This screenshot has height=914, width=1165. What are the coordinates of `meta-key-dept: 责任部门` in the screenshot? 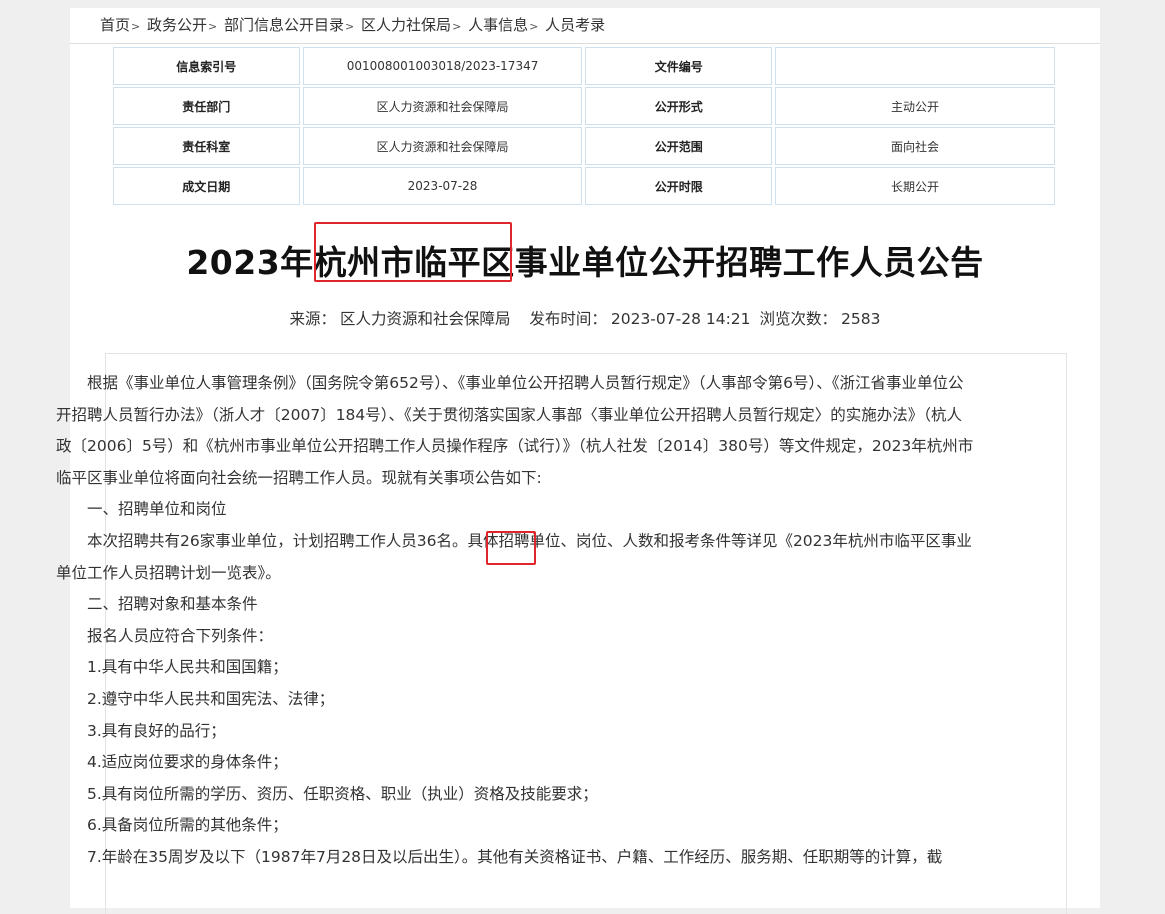 It's located at (206, 106).